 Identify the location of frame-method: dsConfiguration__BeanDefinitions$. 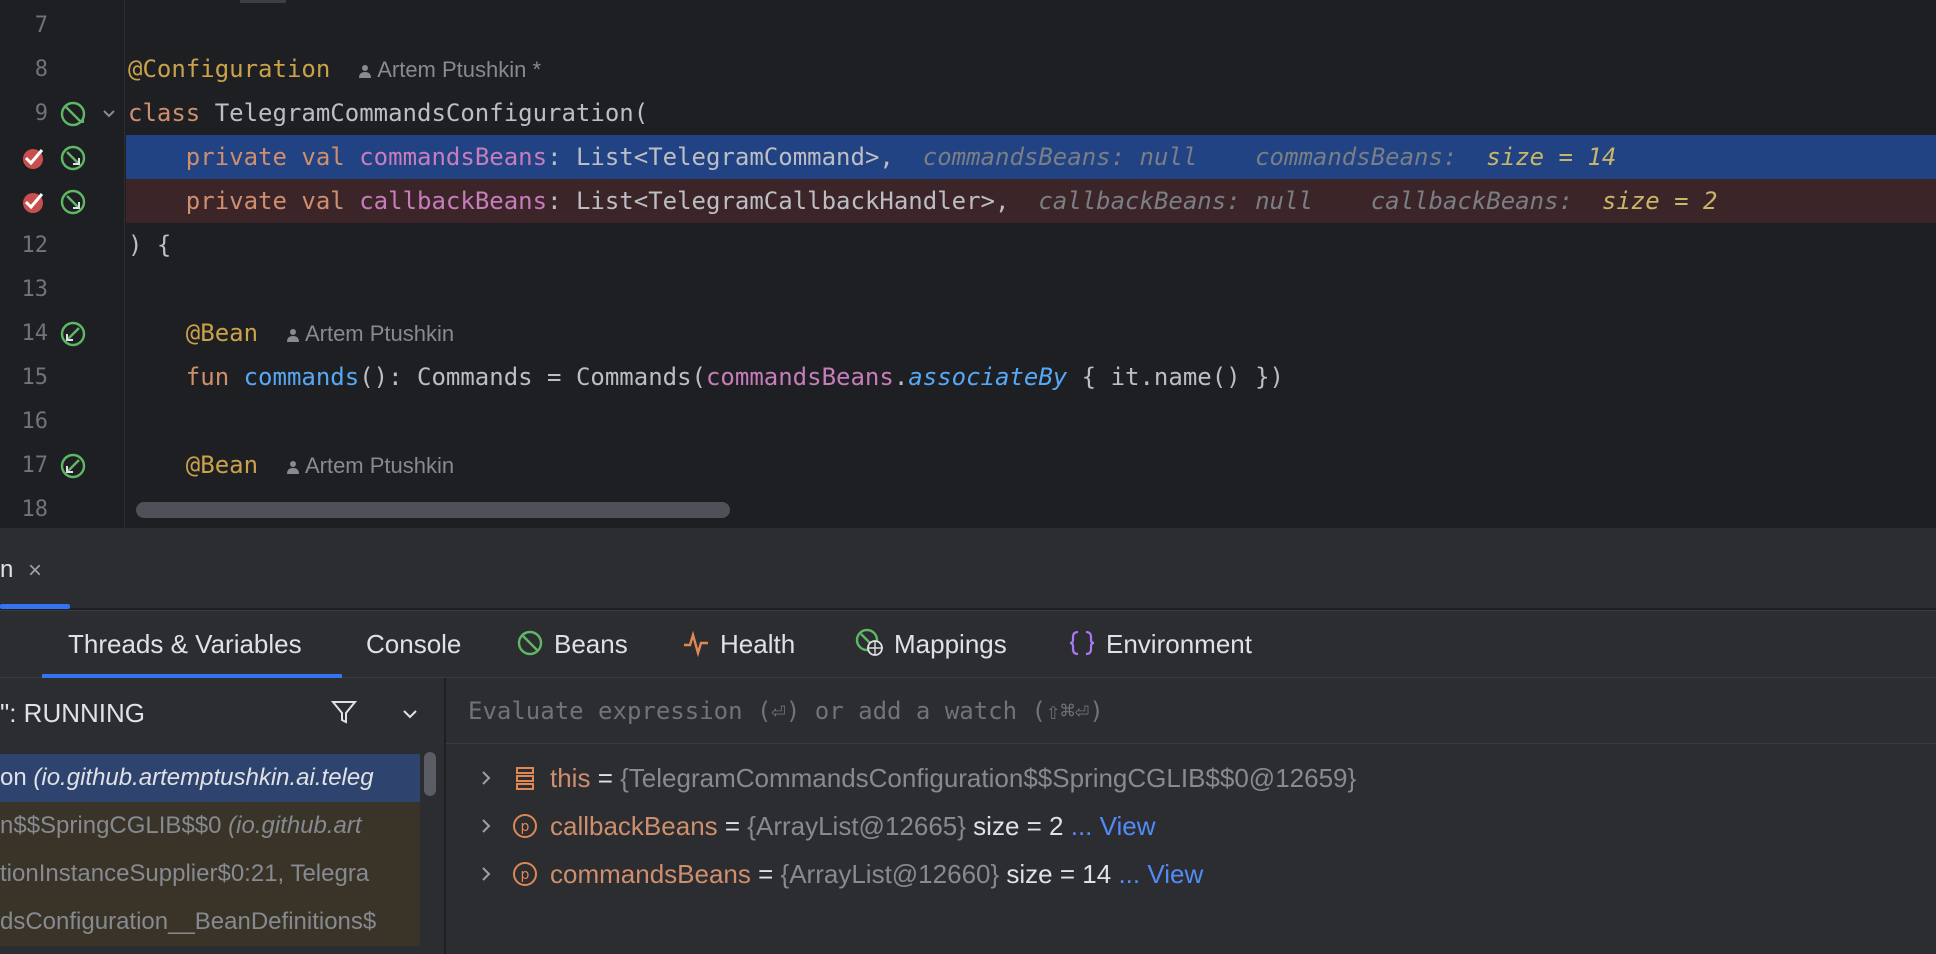
(188, 921).